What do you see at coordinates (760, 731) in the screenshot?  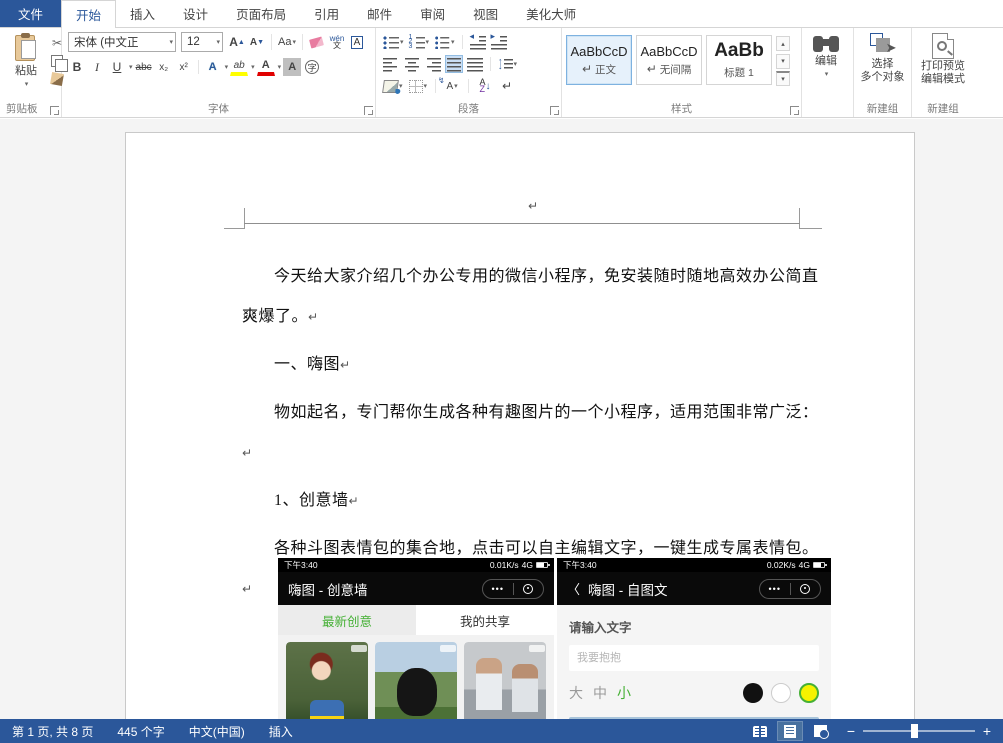 I see `read-mode-button` at bounding box center [760, 731].